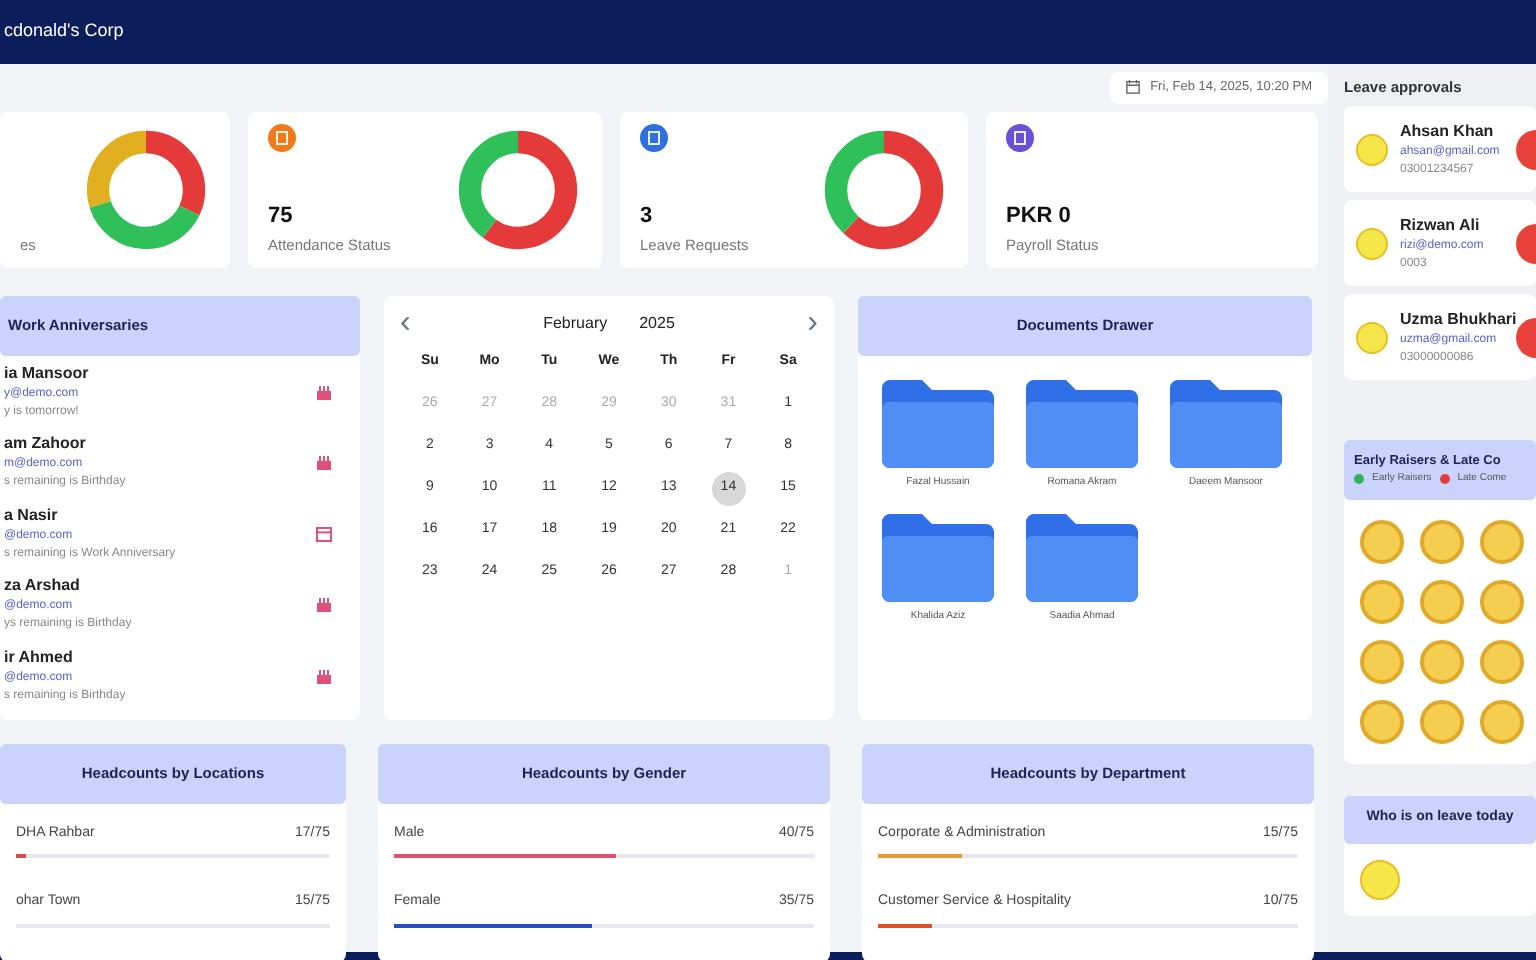 The width and height of the screenshot is (1536, 960). I want to click on person-name: a Nasir, so click(32, 515).